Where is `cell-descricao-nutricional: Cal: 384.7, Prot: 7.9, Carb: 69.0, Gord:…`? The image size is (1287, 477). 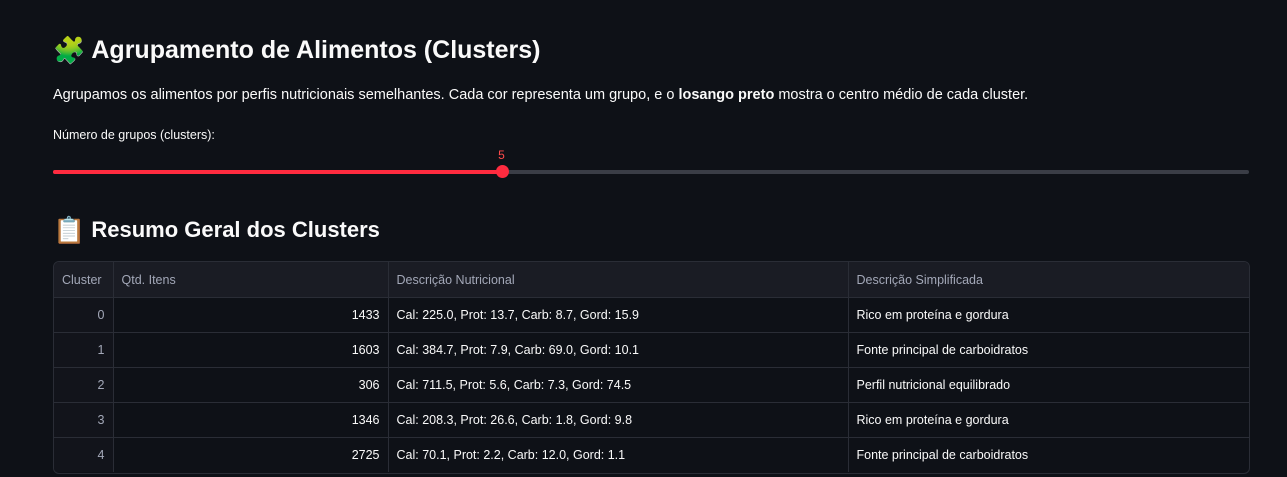 cell-descricao-nutricional: Cal: 384.7, Prot: 7.9, Carb: 69.0, Gord:… is located at coordinates (618, 350).